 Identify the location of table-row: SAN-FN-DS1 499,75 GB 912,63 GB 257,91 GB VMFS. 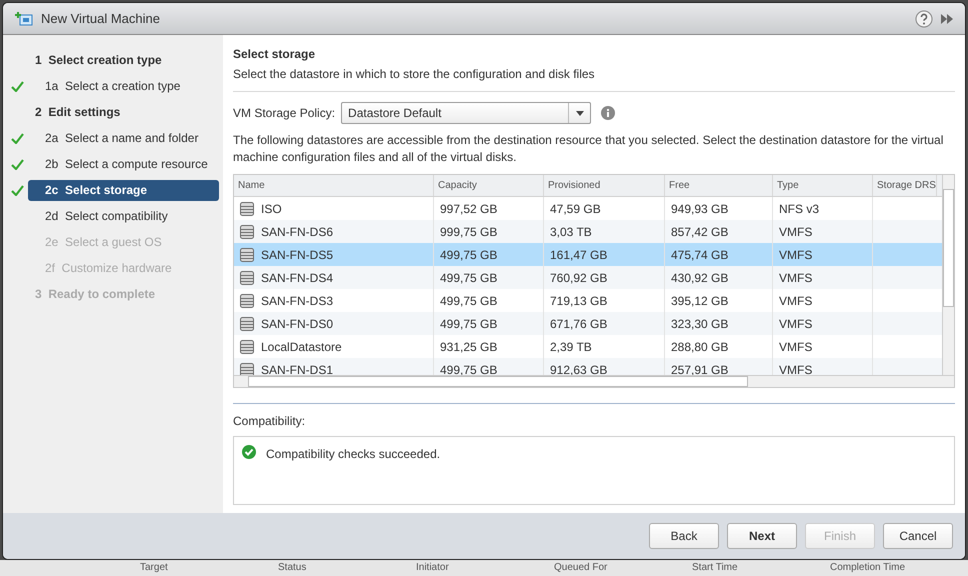
(588, 366).